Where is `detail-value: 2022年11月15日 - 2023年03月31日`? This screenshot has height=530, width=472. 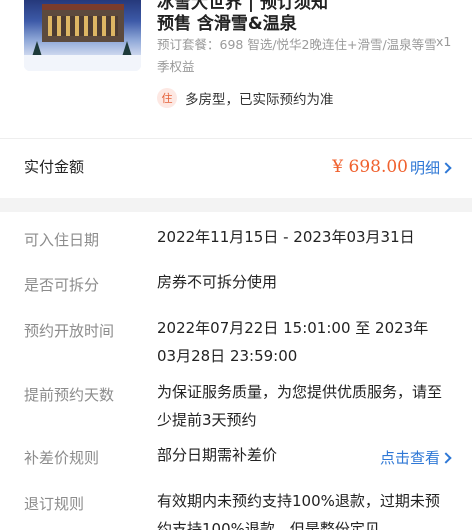 detail-value: 2022年11月15日 - 2023年03月31日 is located at coordinates (286, 237).